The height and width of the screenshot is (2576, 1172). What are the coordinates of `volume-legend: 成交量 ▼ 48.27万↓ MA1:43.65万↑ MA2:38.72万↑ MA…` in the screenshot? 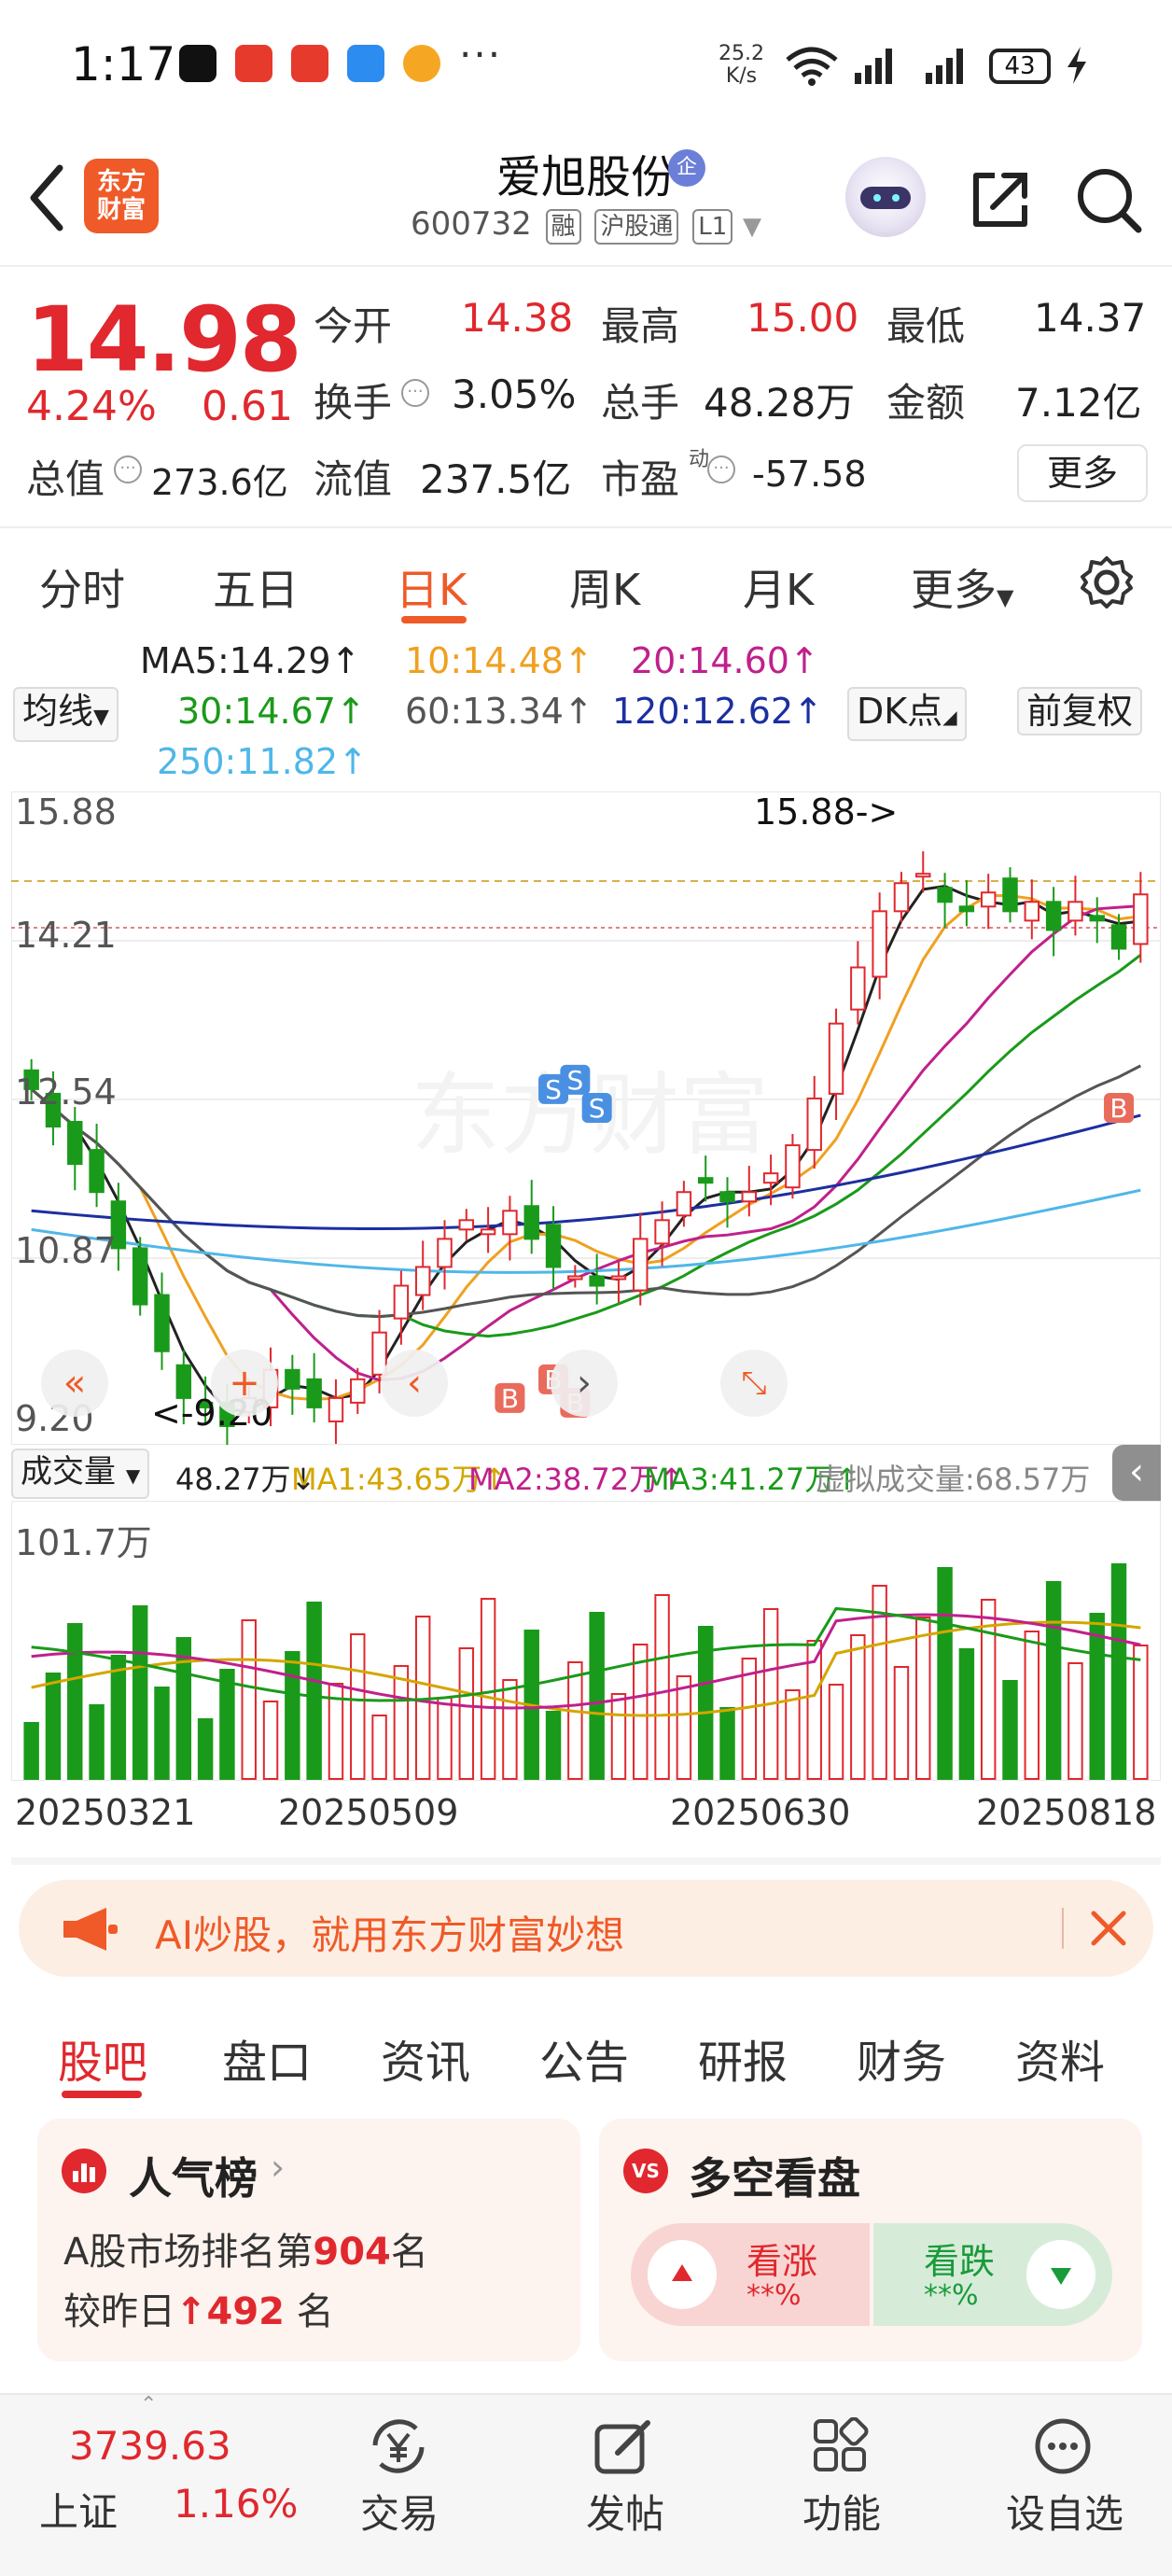 It's located at (586, 1473).